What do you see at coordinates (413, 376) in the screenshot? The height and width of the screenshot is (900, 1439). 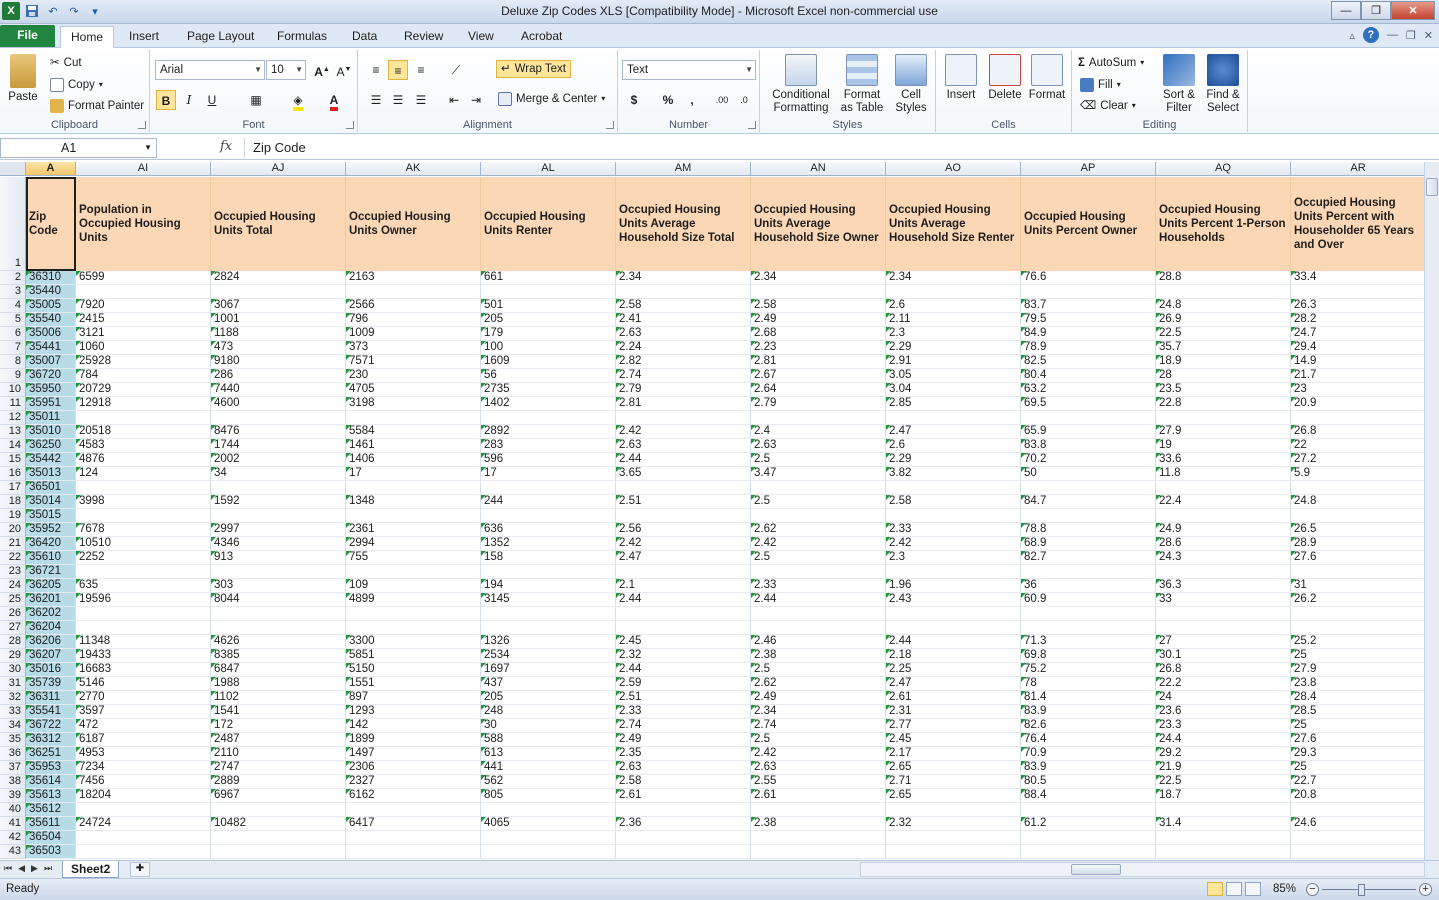 I see `table-cell: 230` at bounding box center [413, 376].